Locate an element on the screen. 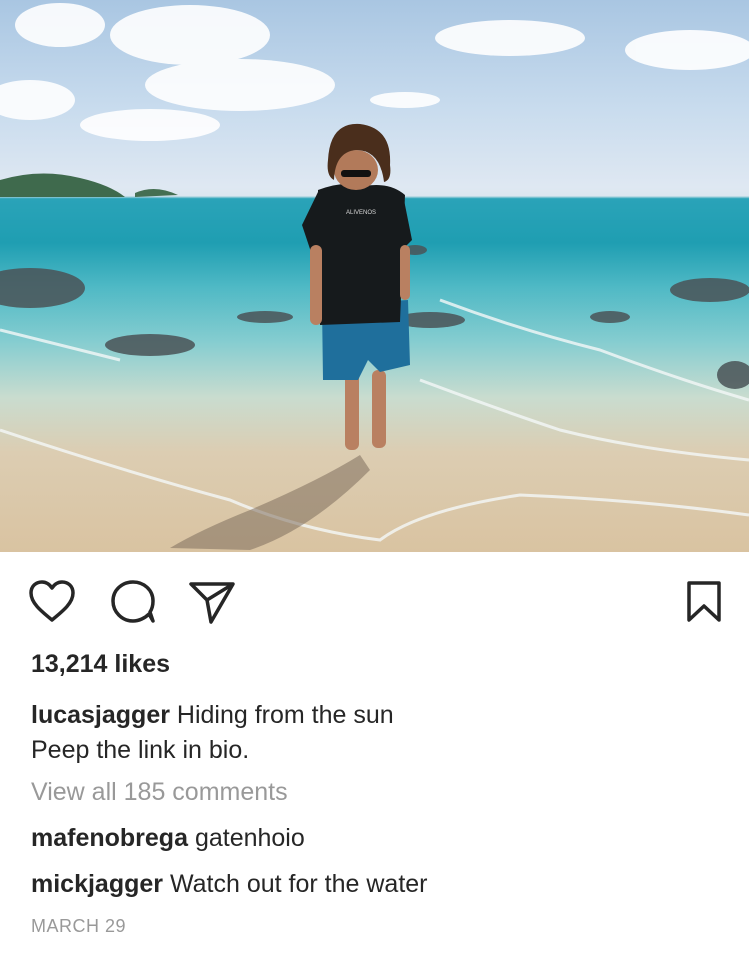  bookmark-icon is located at coordinates (704, 601).